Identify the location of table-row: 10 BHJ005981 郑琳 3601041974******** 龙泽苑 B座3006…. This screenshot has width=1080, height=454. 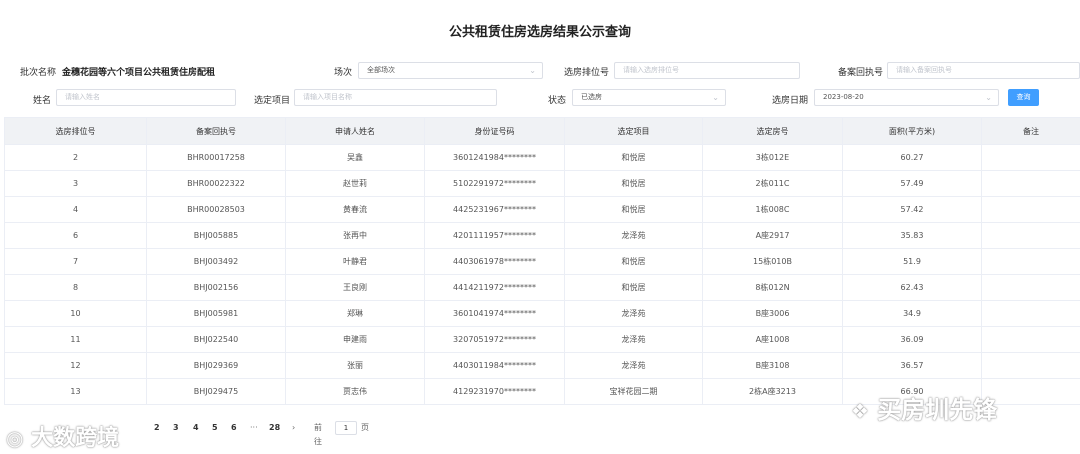
(542, 313).